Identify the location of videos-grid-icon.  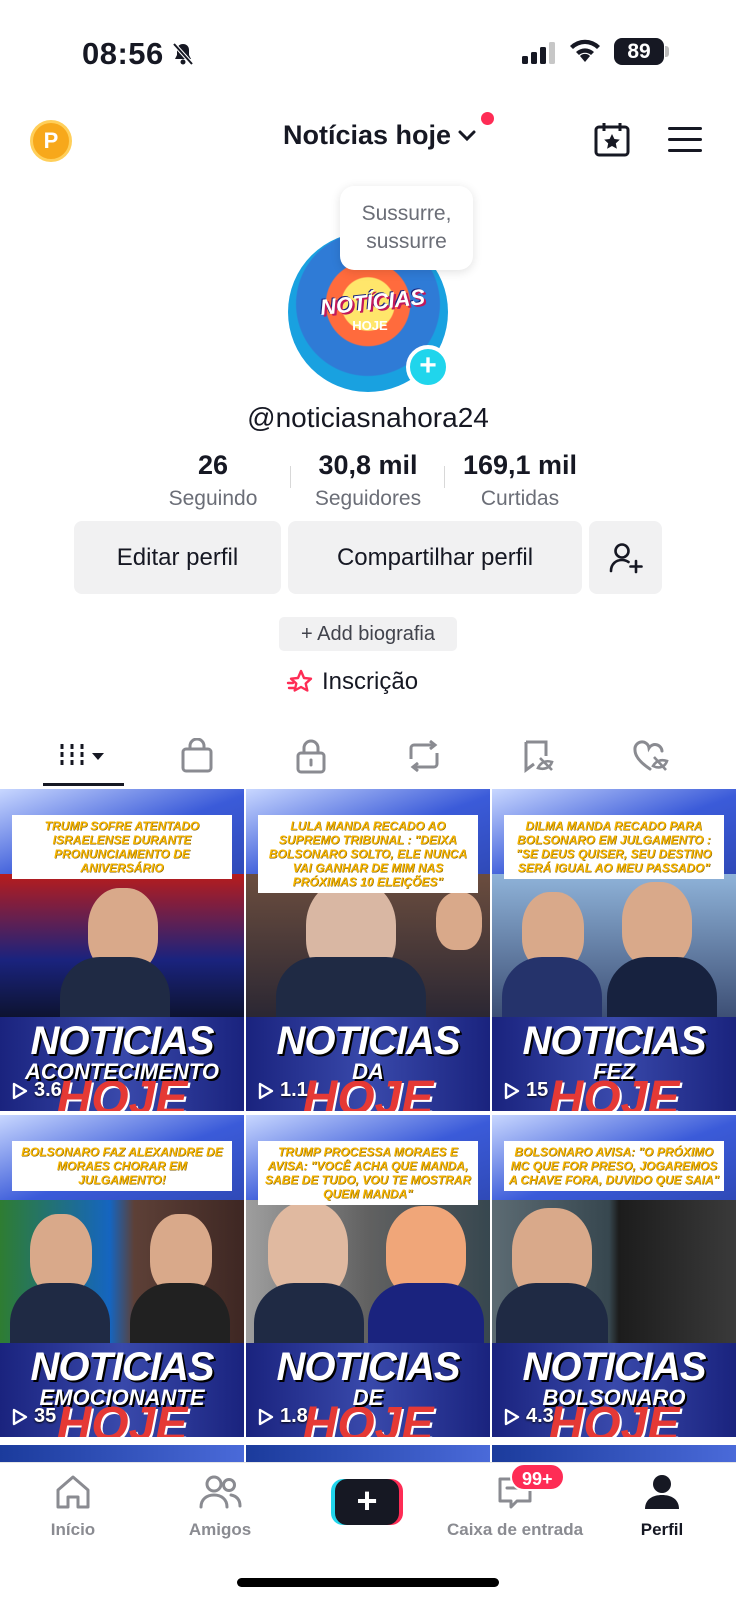
(82, 756).